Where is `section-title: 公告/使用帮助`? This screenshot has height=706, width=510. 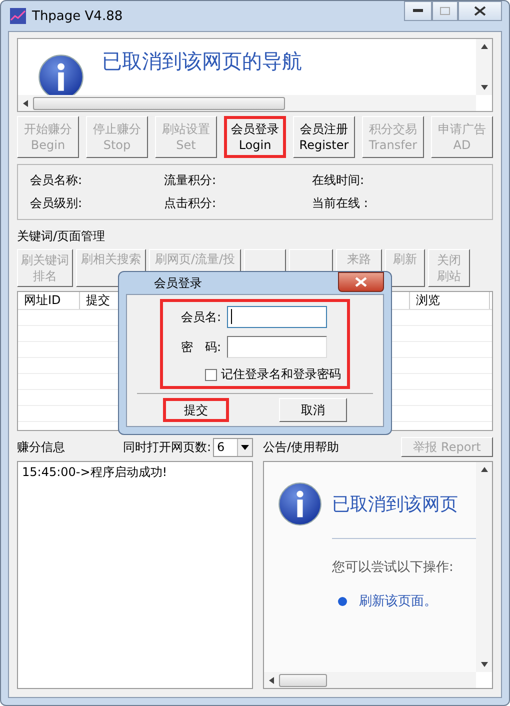
section-title: 公告/使用帮助 is located at coordinates (301, 447).